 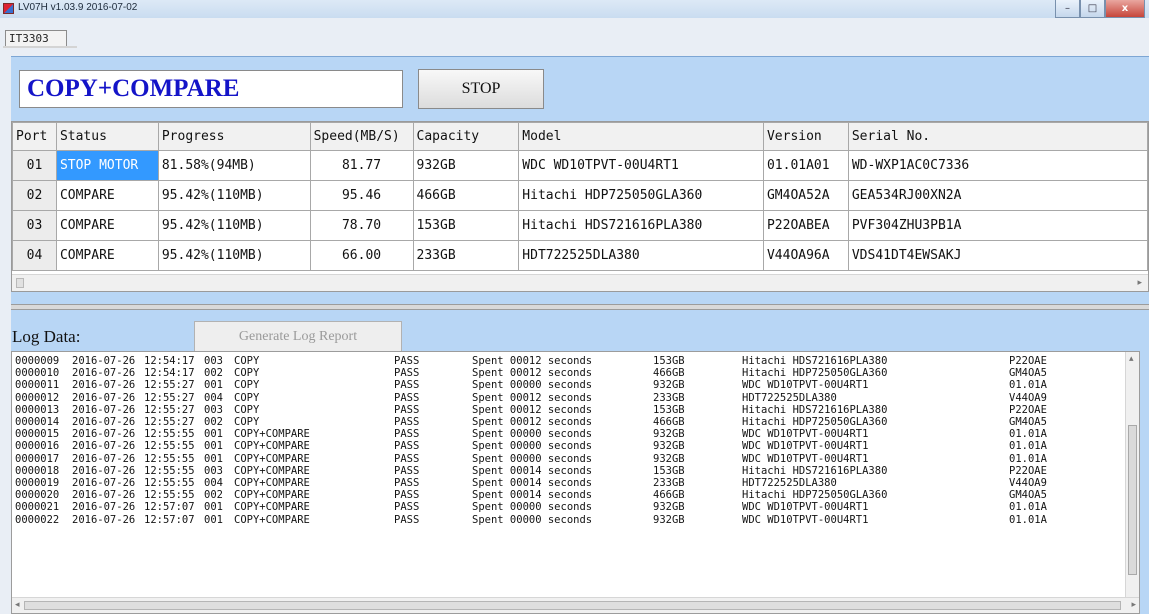 What do you see at coordinates (805, 136) in the screenshot?
I see `column-header-version: Version` at bounding box center [805, 136].